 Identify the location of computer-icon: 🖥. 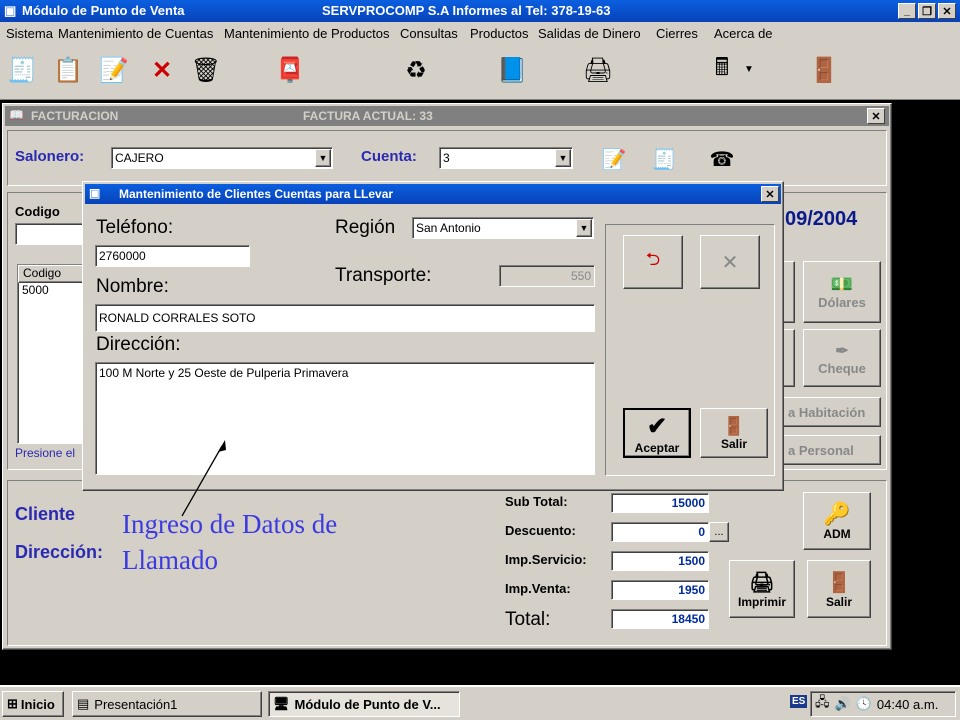
(281, 703).